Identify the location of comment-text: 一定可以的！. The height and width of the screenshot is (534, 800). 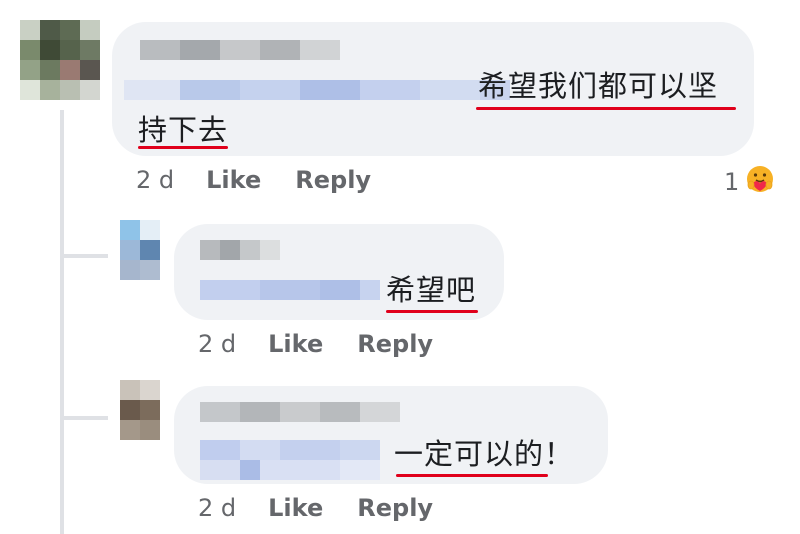
(484, 454).